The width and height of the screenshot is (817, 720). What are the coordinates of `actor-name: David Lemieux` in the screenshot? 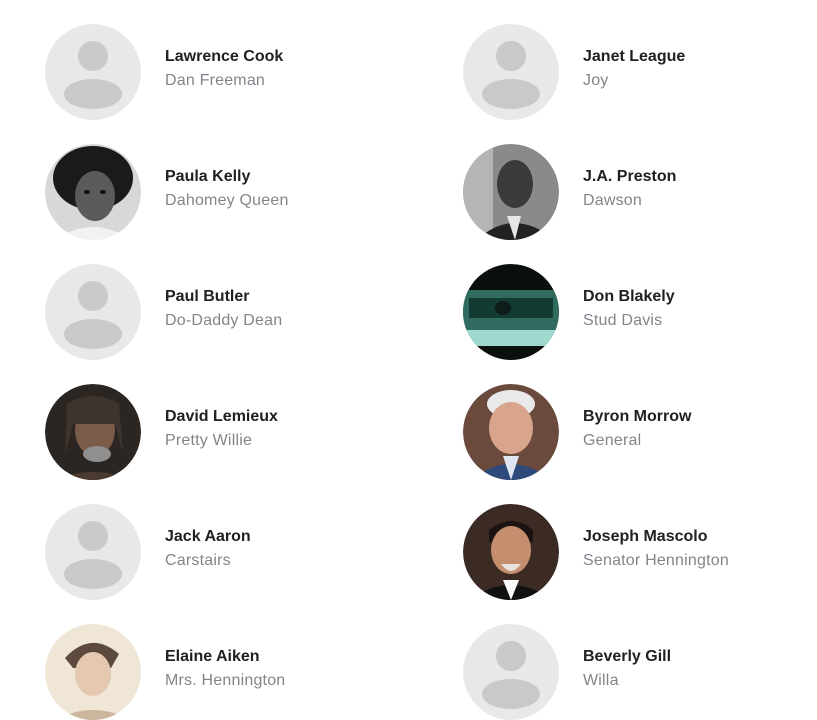 It's located at (221, 416).